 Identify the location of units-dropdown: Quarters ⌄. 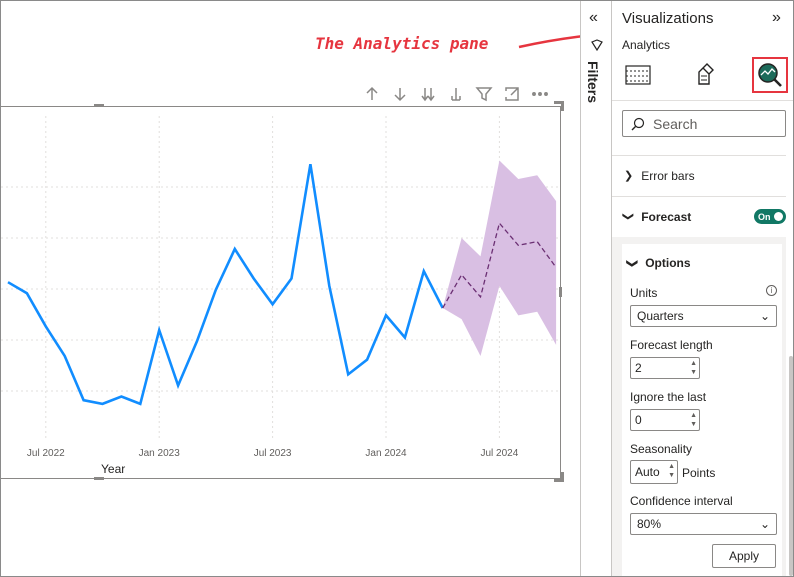
(703, 316).